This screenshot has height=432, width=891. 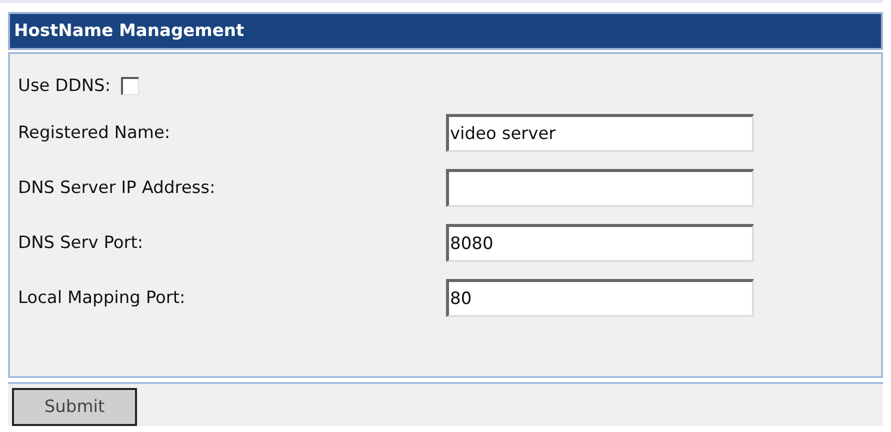 What do you see at coordinates (102, 298) in the screenshot?
I see `field-label: Local Mapping Port:` at bounding box center [102, 298].